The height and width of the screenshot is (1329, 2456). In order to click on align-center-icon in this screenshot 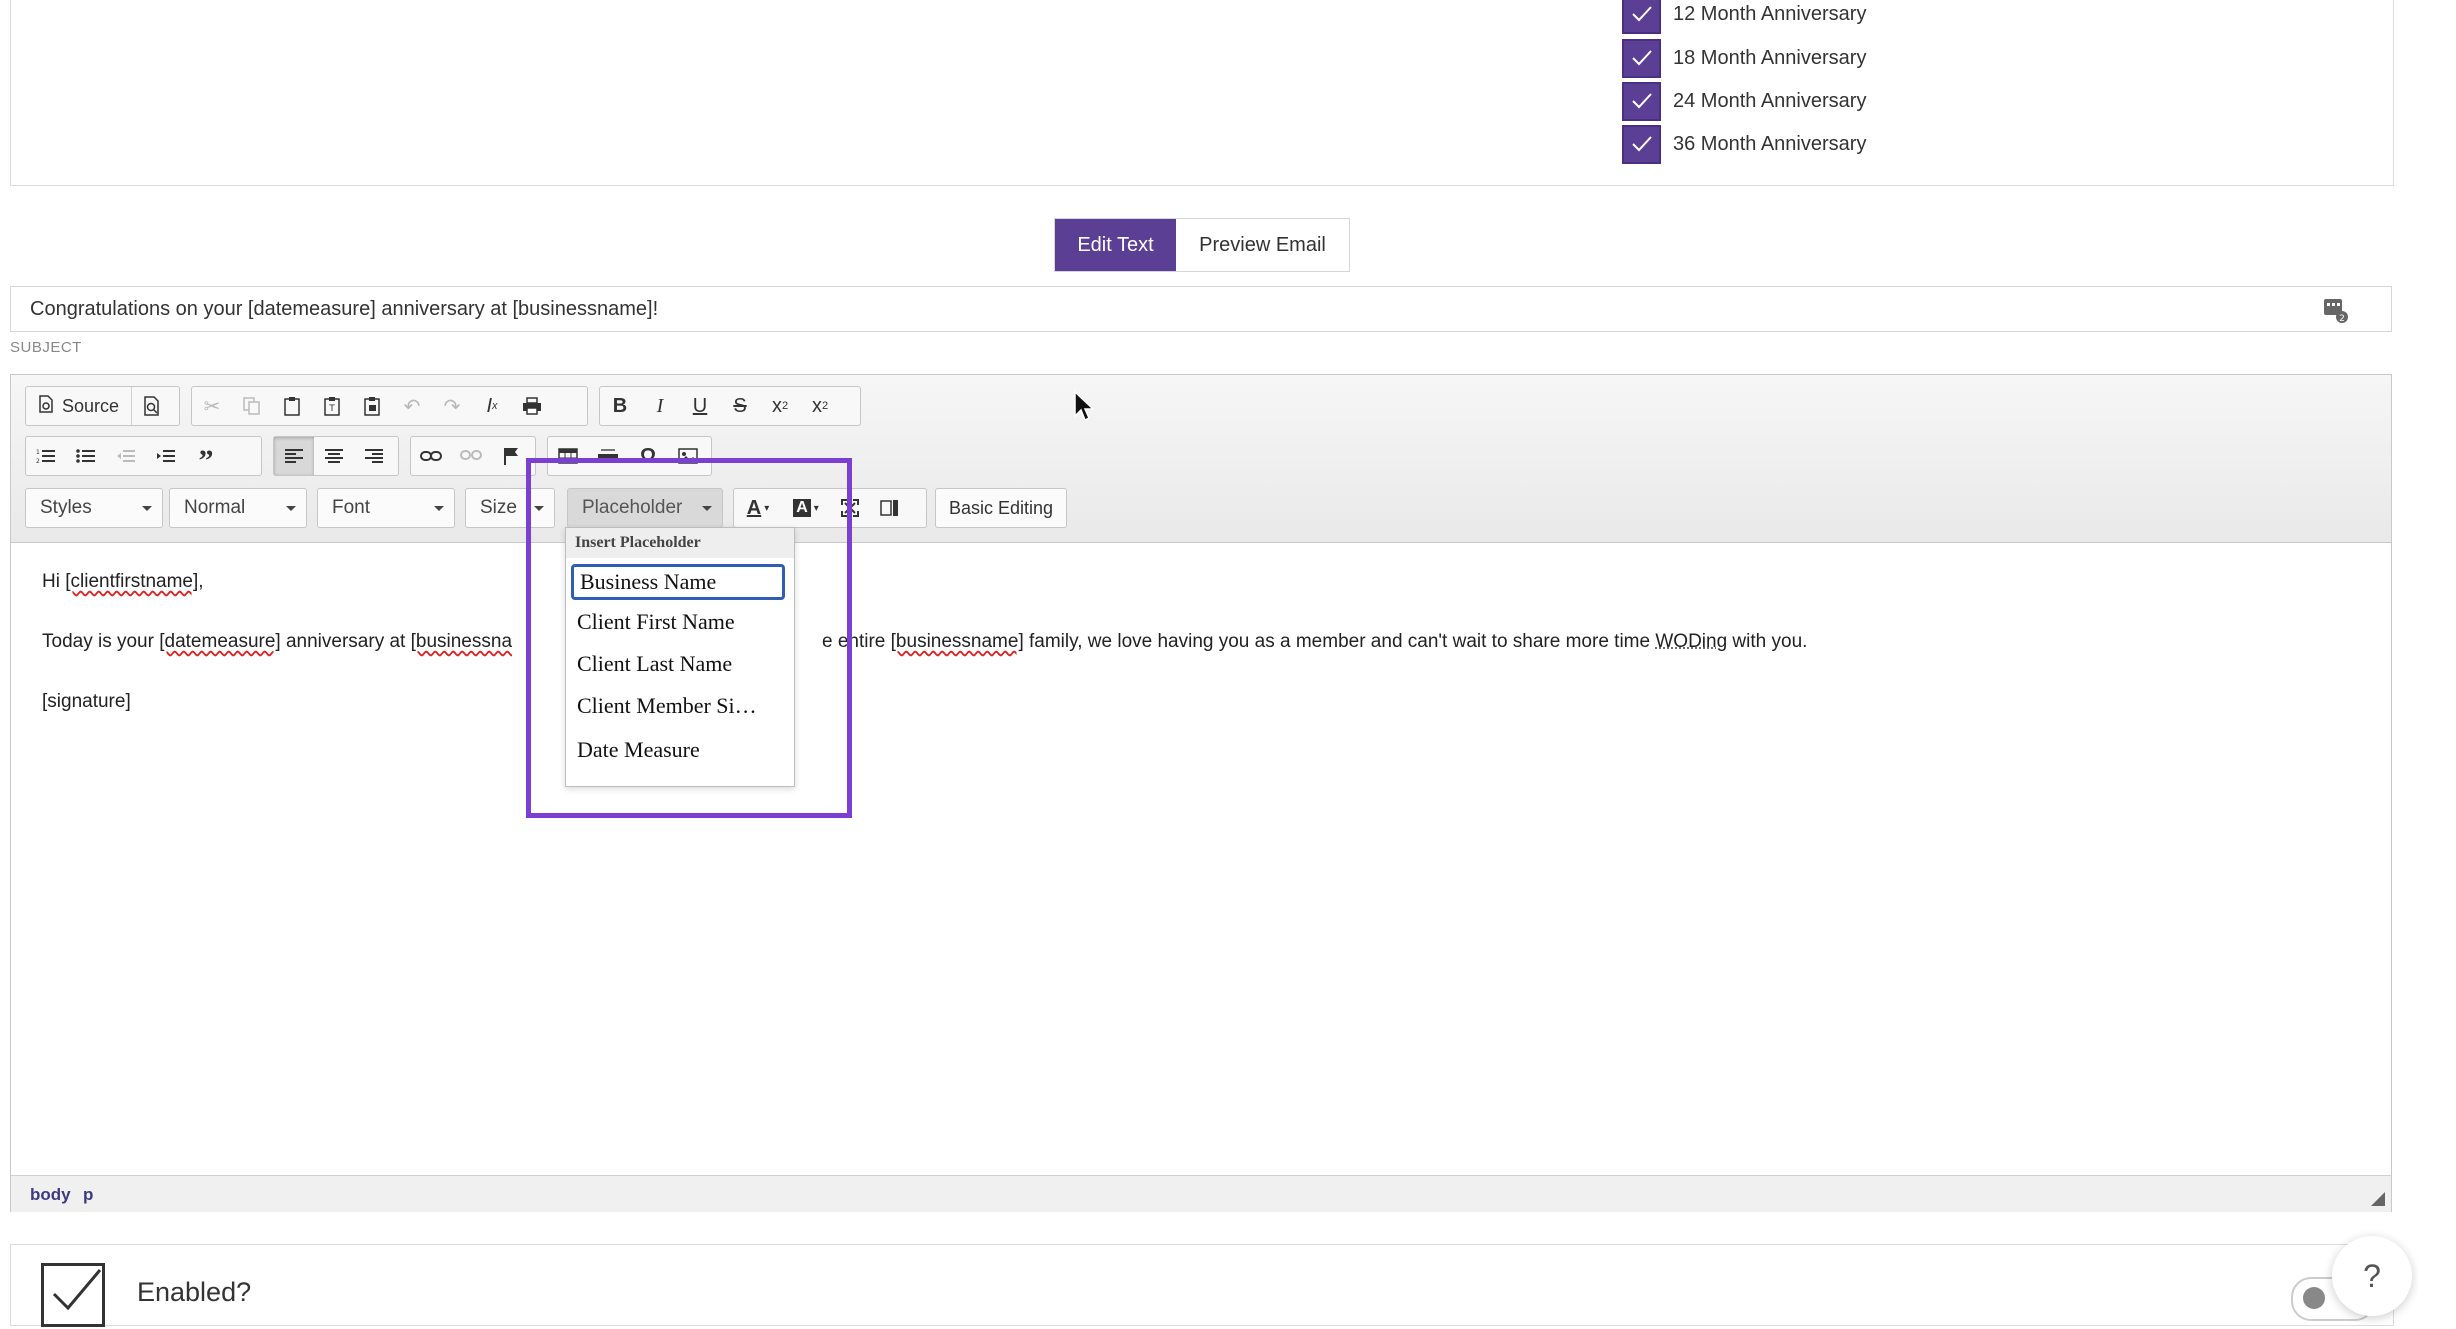, I will do `click(334, 456)`.